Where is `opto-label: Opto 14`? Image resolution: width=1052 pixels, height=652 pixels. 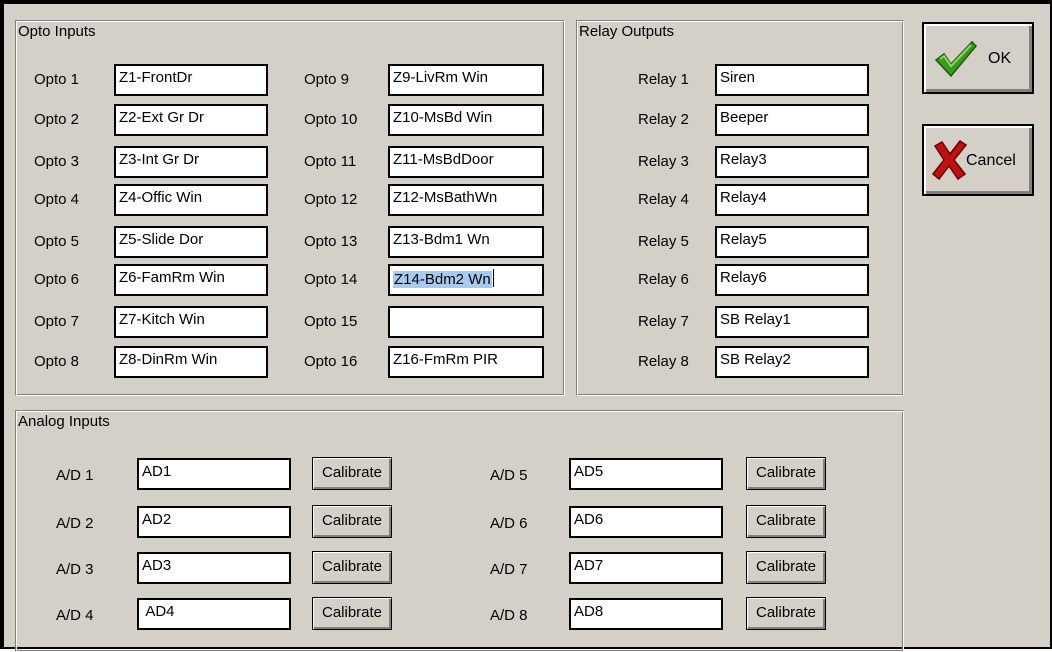 opto-label: Opto 14 is located at coordinates (331, 279).